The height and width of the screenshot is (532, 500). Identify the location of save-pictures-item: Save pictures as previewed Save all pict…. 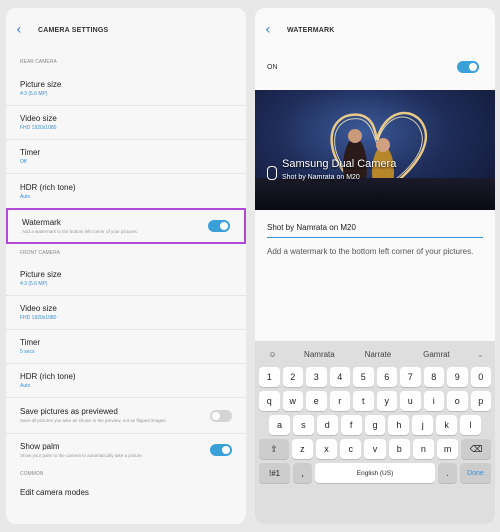
(126, 416).